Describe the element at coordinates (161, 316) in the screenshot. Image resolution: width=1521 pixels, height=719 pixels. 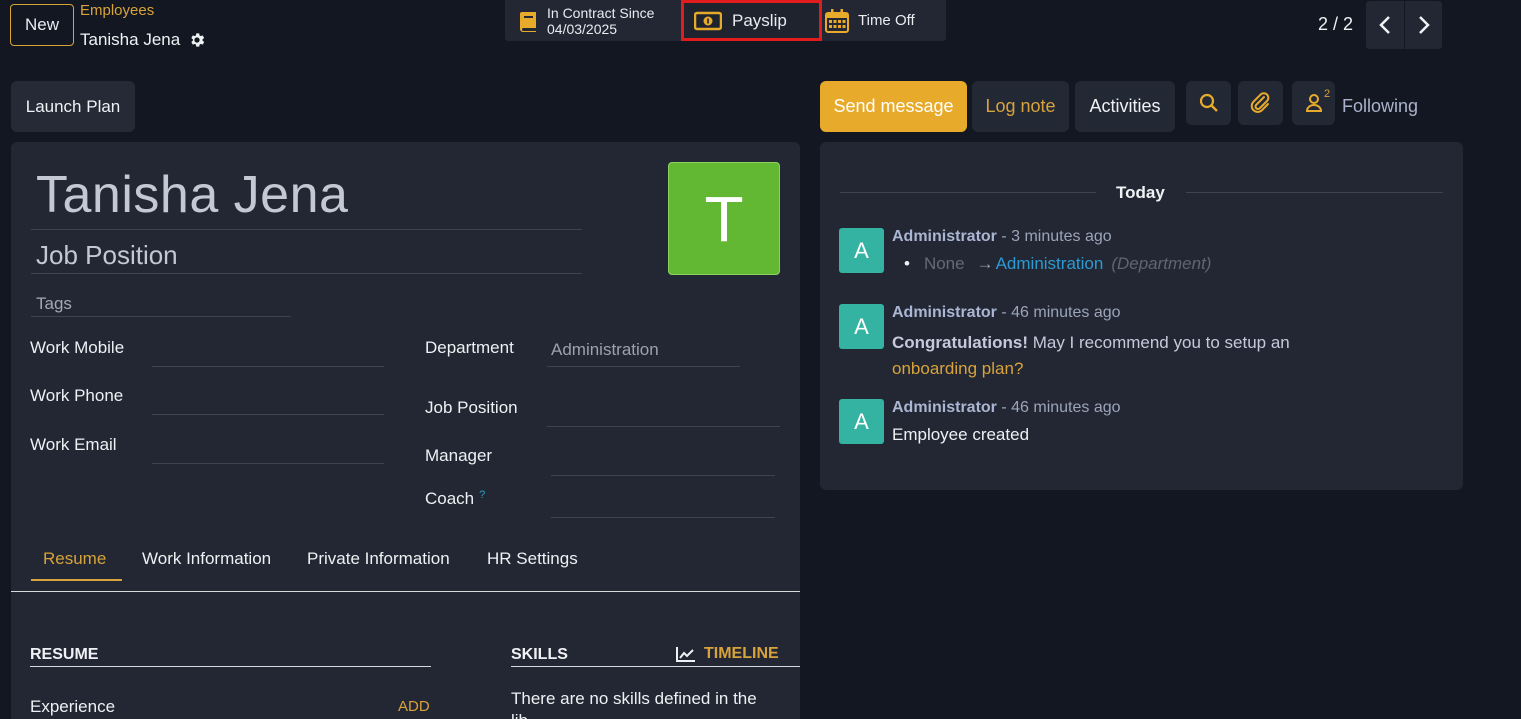
I see `tags-underline` at that location.